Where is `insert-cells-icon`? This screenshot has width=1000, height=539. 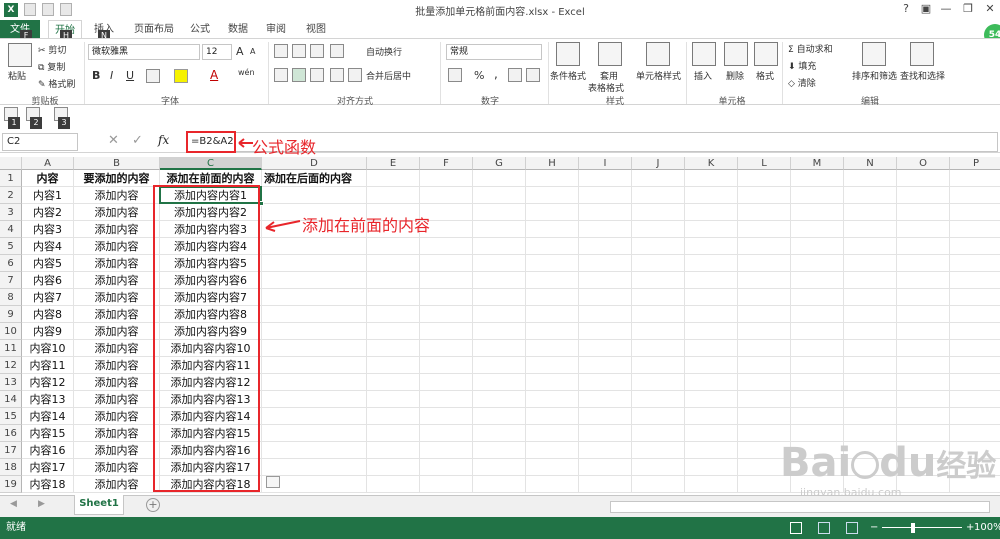
insert-cells-icon is located at coordinates (704, 54).